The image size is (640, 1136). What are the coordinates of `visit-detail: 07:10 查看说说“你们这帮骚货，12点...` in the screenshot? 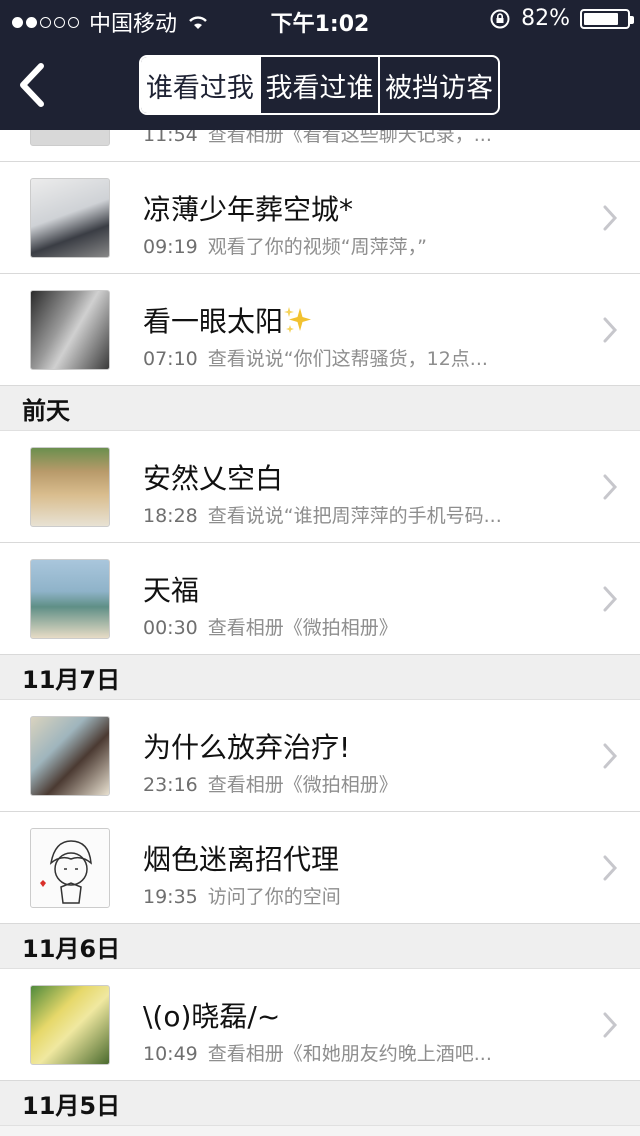 It's located at (315, 357).